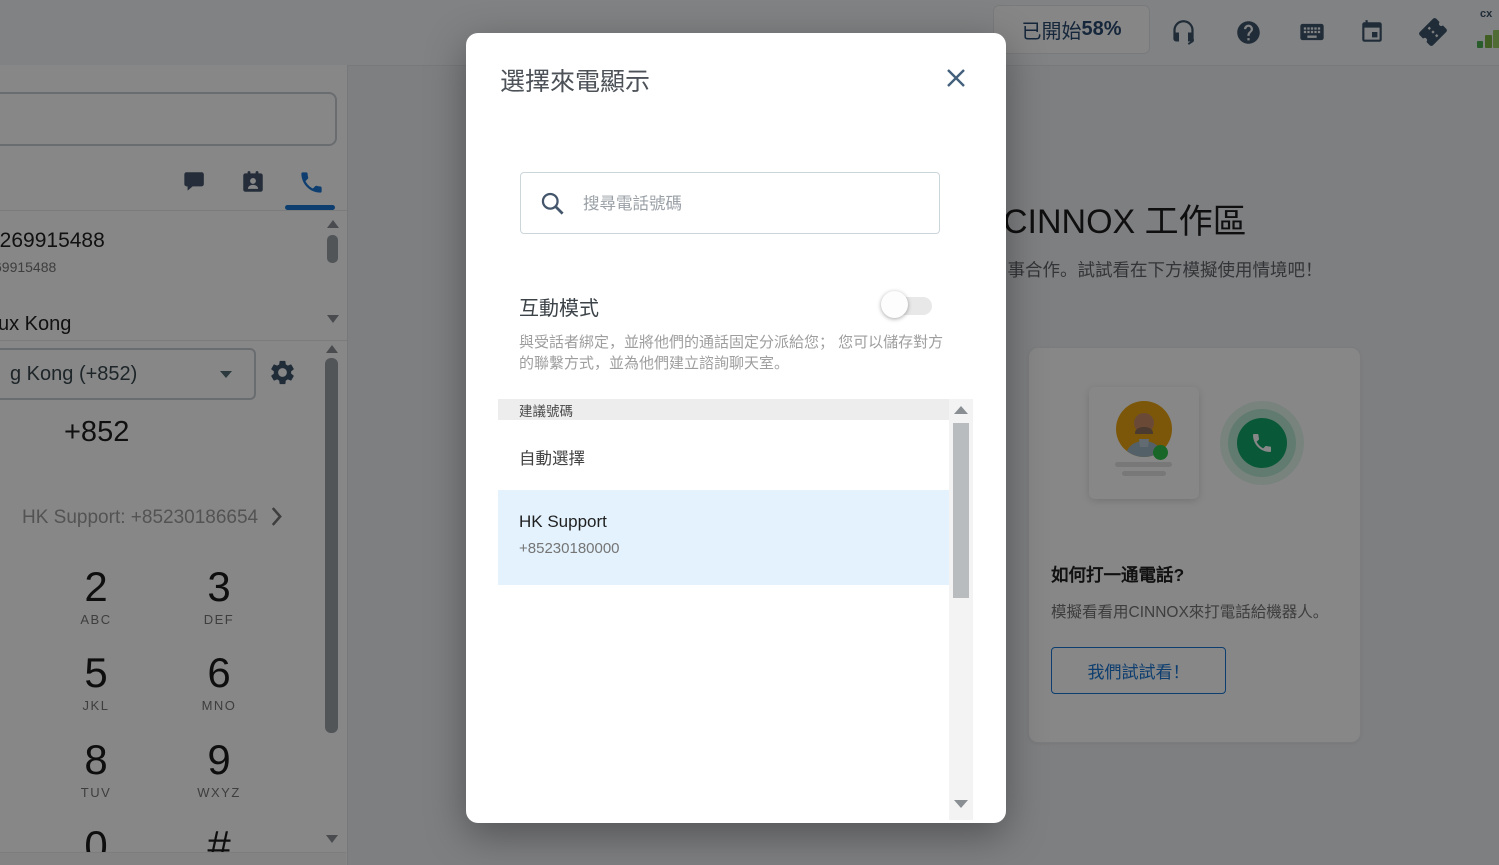 Image resolution: width=1499 pixels, height=865 pixels. What do you see at coordinates (961, 410) in the screenshot?
I see `scroll-up-arrow` at bounding box center [961, 410].